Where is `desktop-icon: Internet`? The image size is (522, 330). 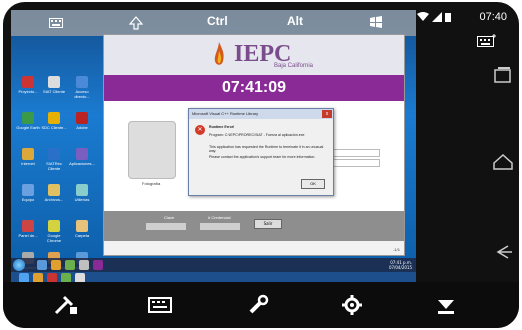 desktop-icon: Internet is located at coordinates (28, 157).